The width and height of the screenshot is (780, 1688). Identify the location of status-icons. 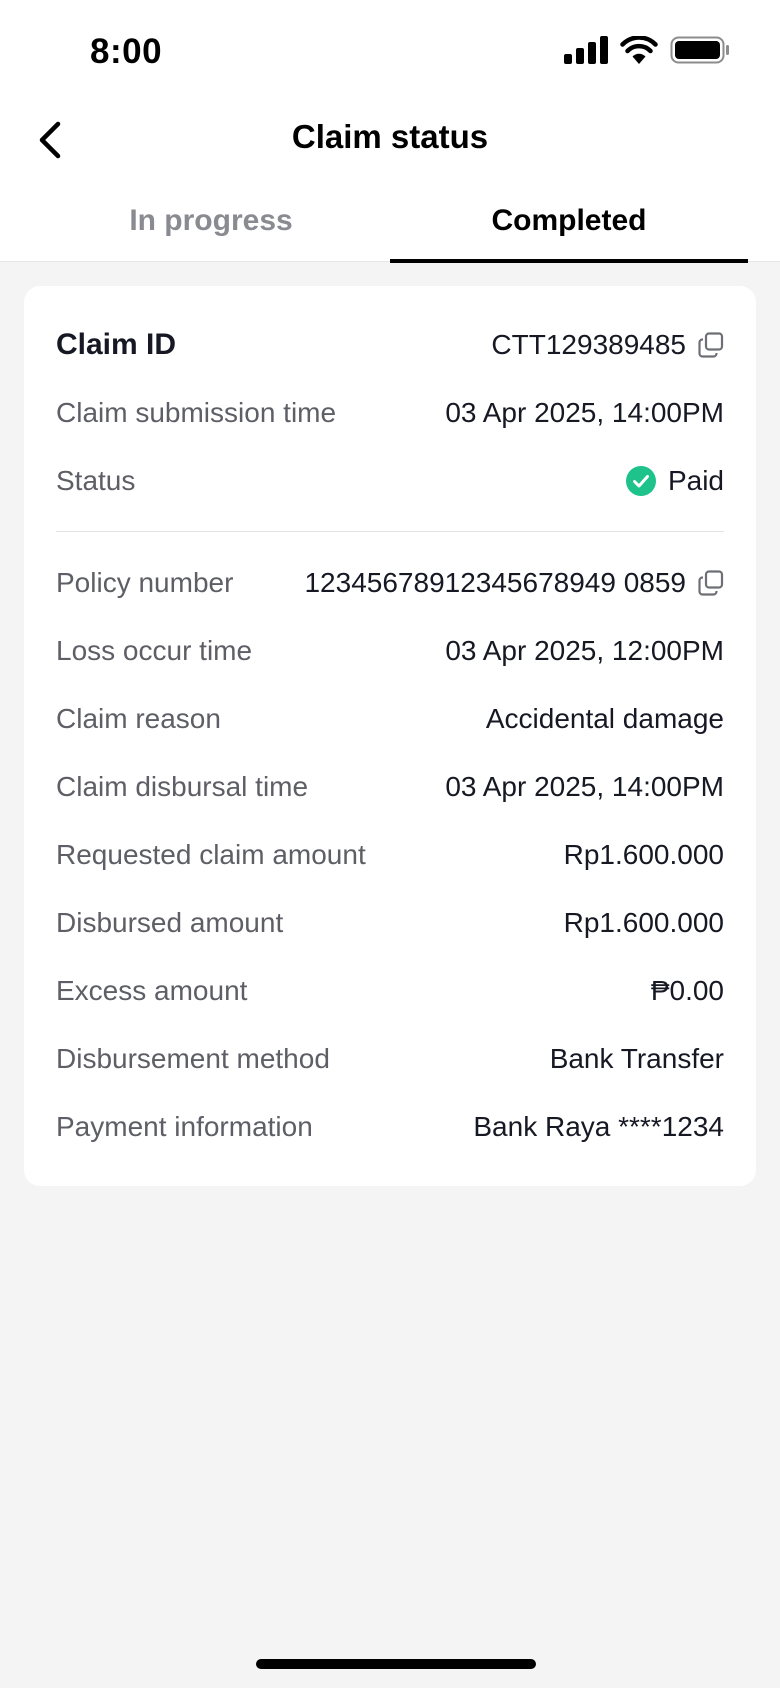
(647, 52).